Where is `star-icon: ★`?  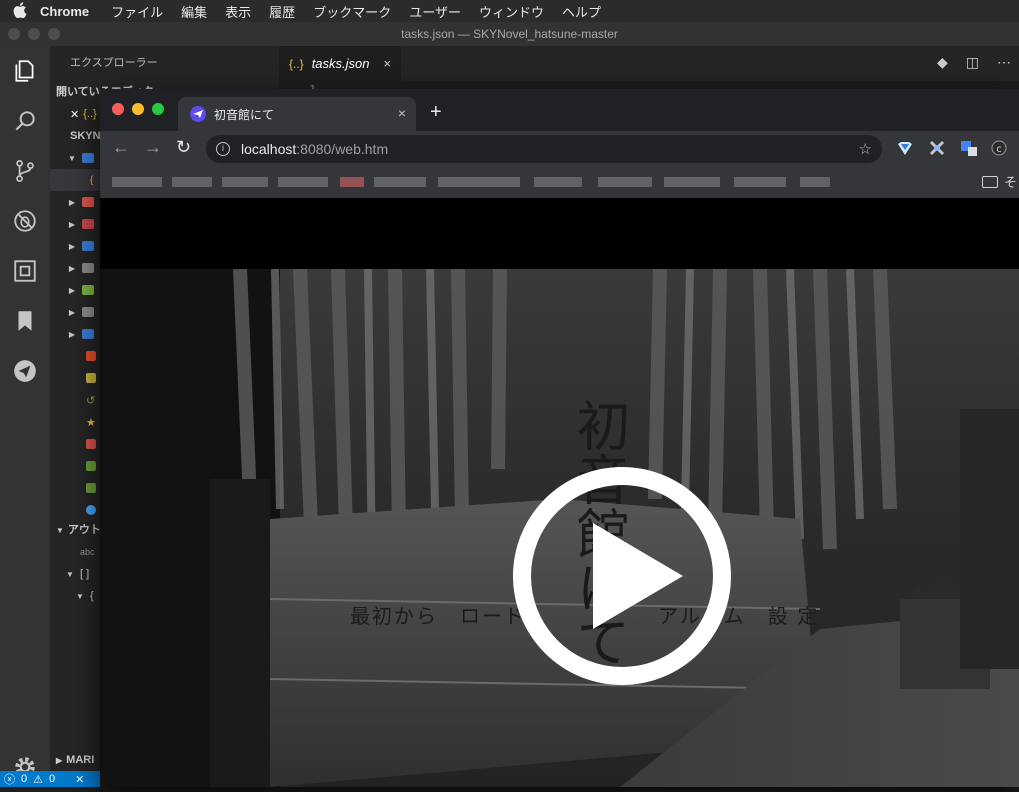
star-icon: ★ is located at coordinates (91, 422).